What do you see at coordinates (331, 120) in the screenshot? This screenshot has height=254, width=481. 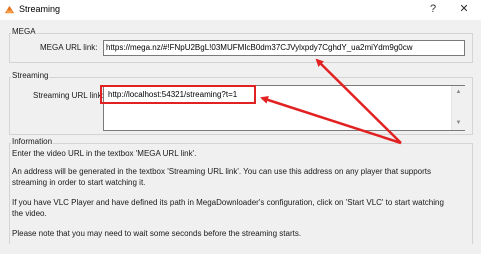 I see `arrow-to-streaming-url` at bounding box center [331, 120].